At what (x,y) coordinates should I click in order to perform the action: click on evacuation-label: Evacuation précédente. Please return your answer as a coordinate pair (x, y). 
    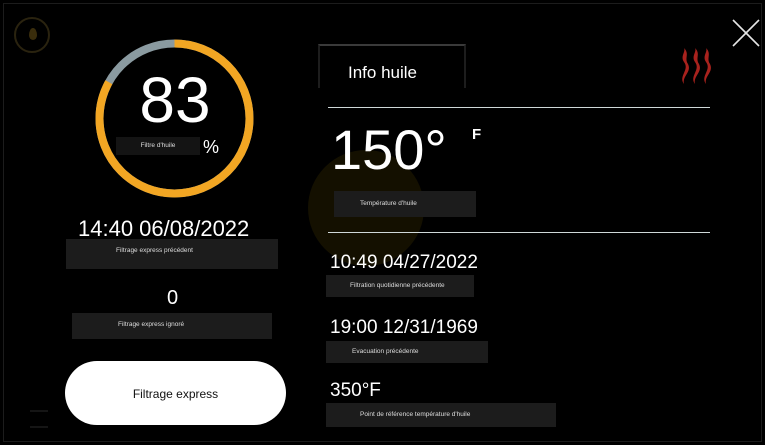
    Looking at the image, I should click on (385, 351).